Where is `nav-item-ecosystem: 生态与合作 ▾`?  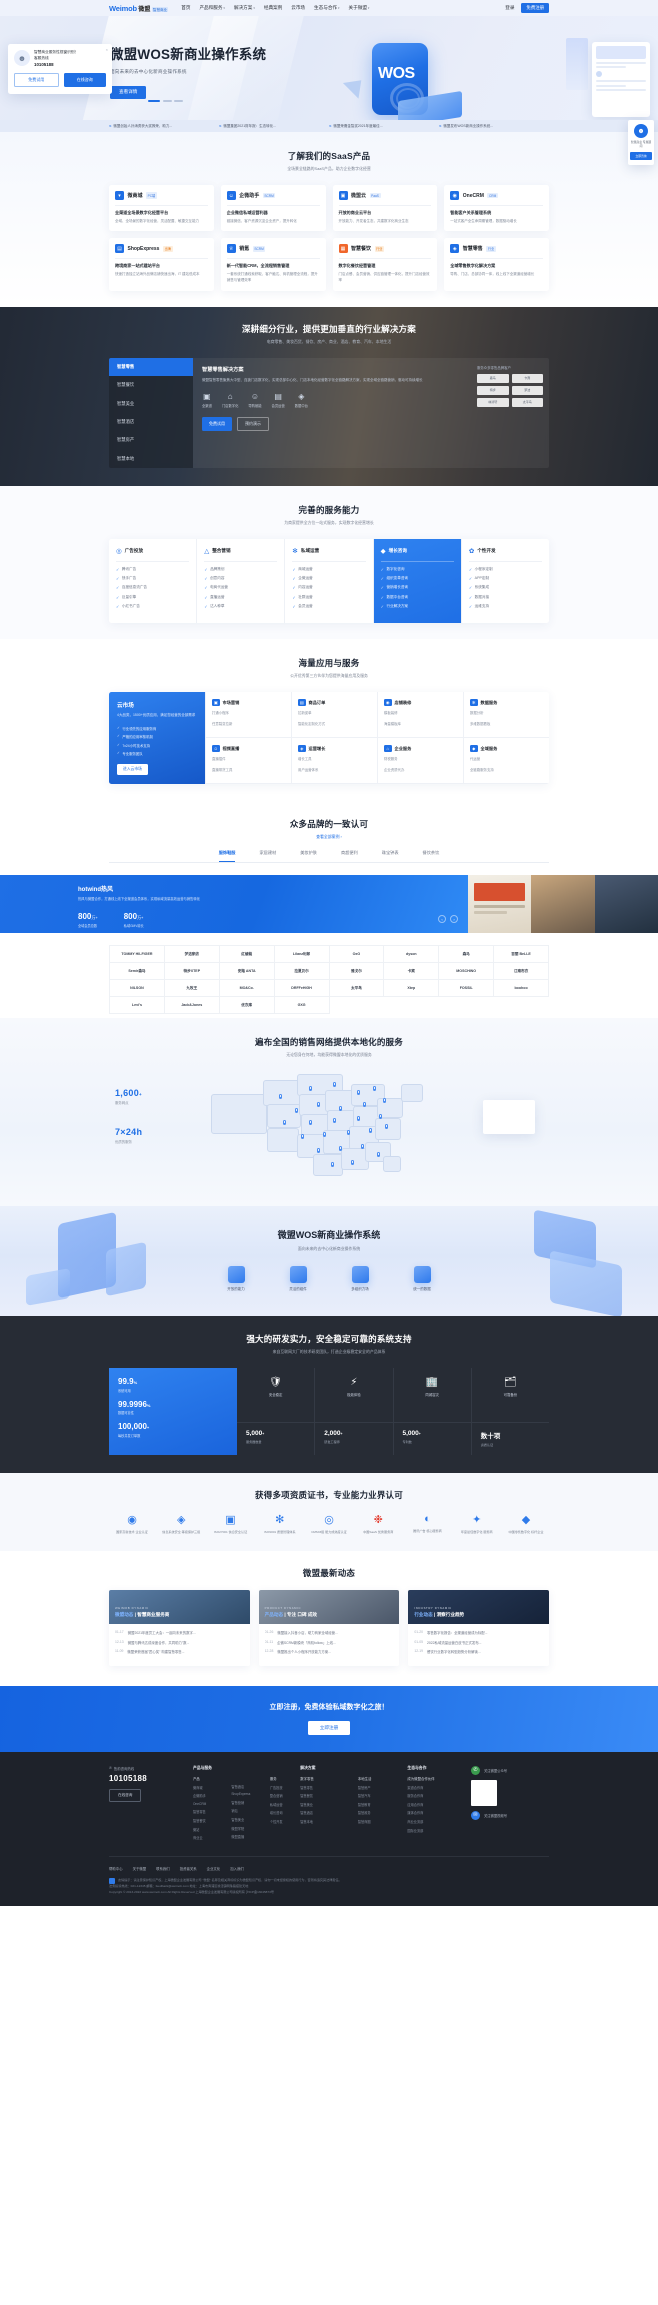
nav-item-ecosystem: 生态与合作 ▾ is located at coordinates (327, 8).